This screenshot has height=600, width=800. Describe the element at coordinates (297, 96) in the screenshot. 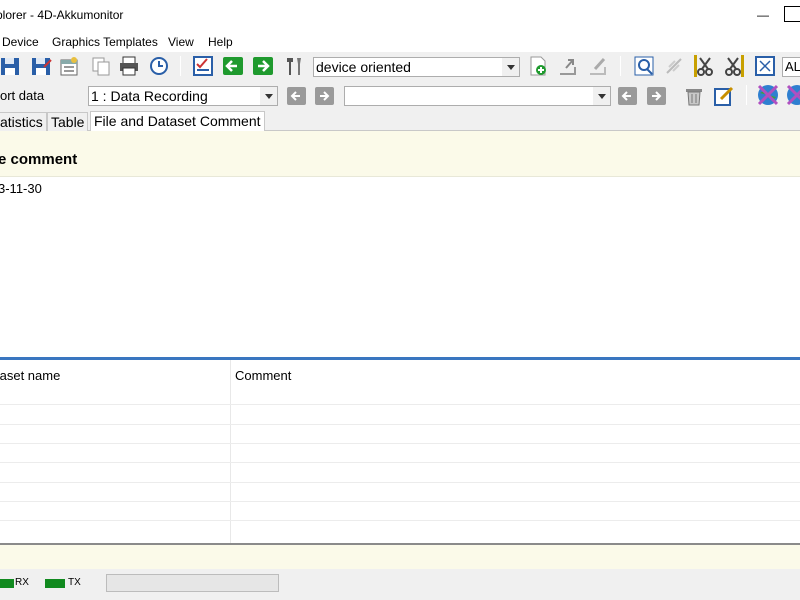

I see `previous-record-icon` at that location.